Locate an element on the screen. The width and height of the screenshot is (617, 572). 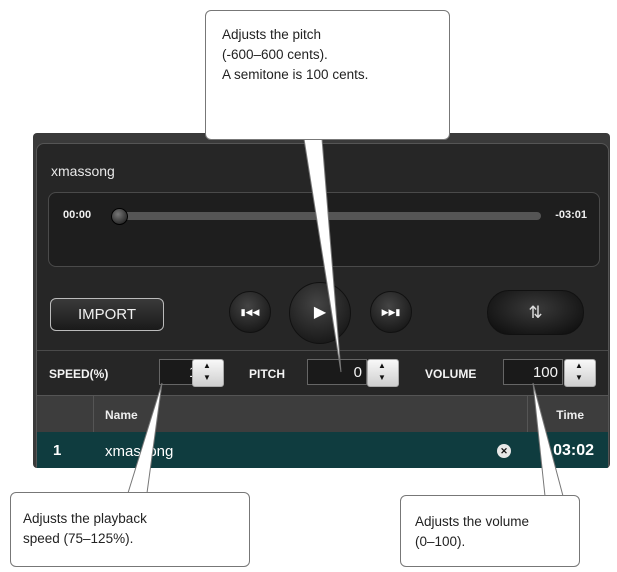
callout-line: Adjusts the playback is located at coordinates (85, 518).